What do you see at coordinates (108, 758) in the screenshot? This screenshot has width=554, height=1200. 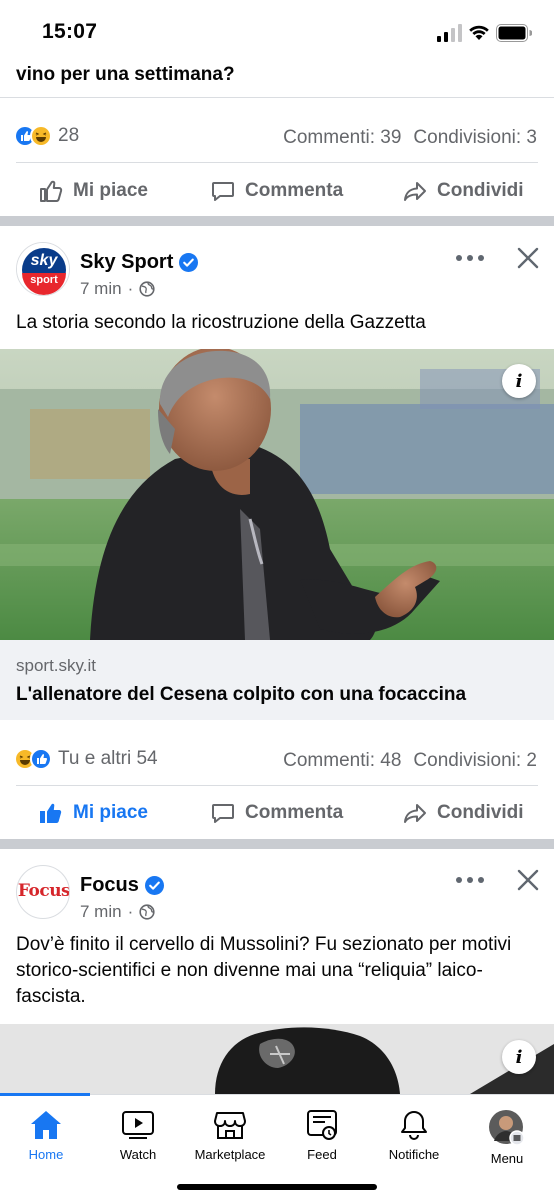 I see `reactions-text: Tu e altri 54` at bounding box center [108, 758].